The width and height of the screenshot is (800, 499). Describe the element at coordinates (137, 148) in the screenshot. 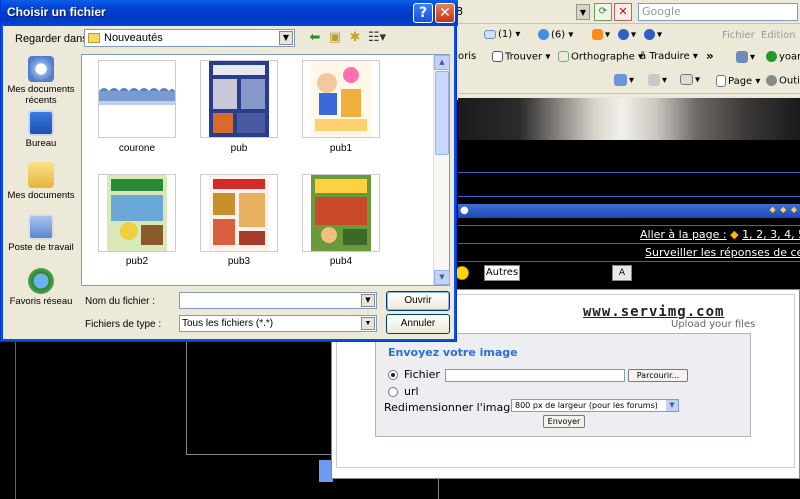

I see `file-name: courone` at that location.